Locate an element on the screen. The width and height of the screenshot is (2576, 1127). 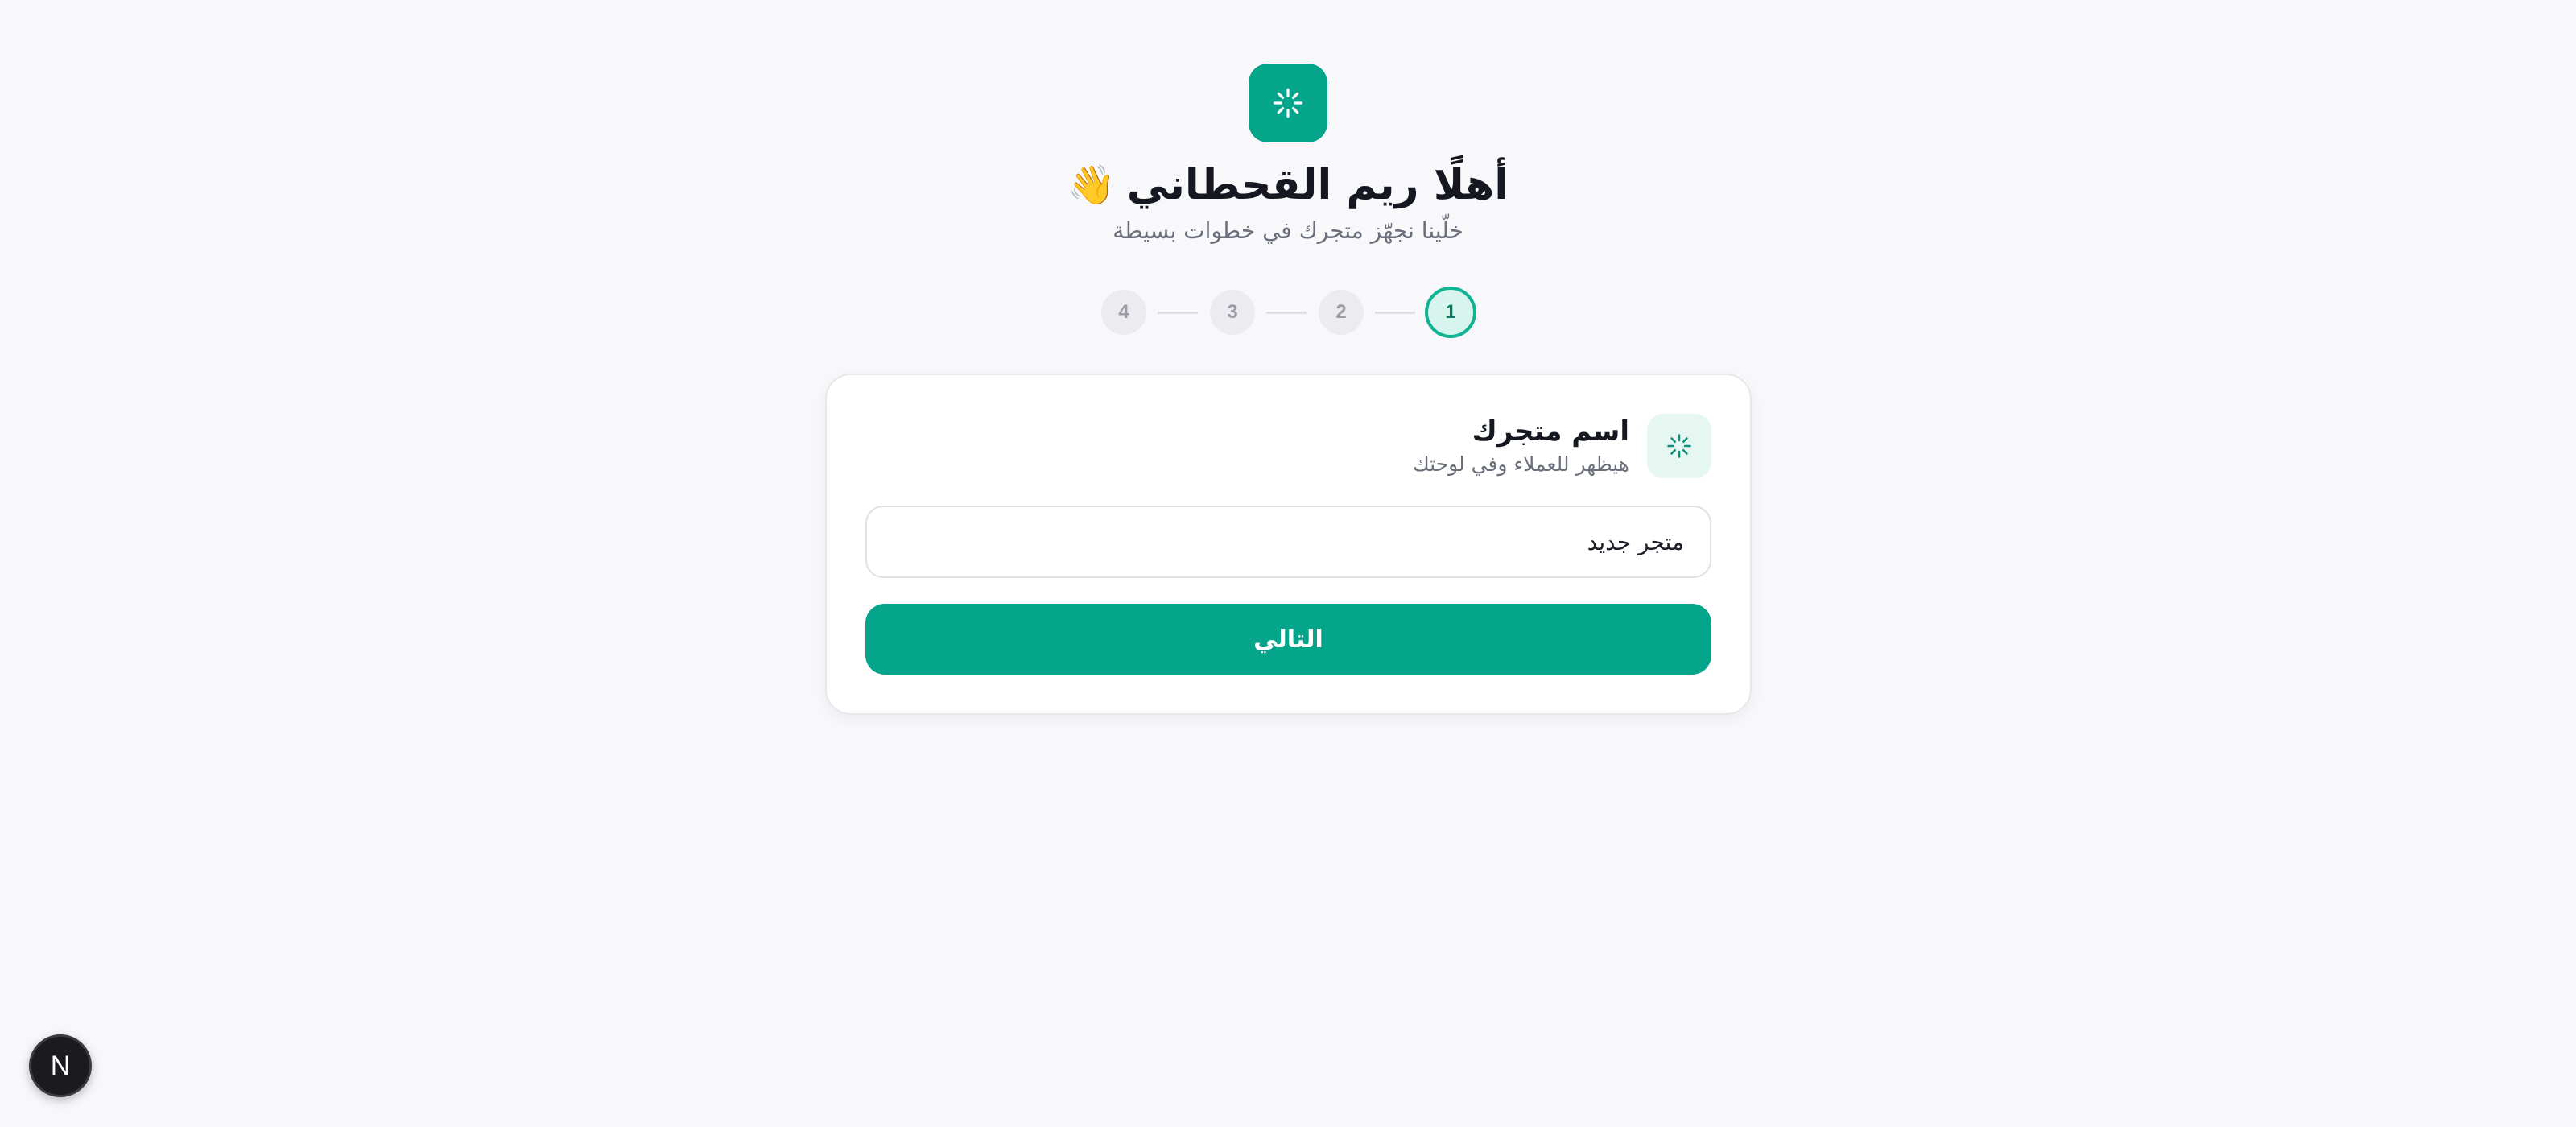
card-icon-box is located at coordinates (1679, 446).